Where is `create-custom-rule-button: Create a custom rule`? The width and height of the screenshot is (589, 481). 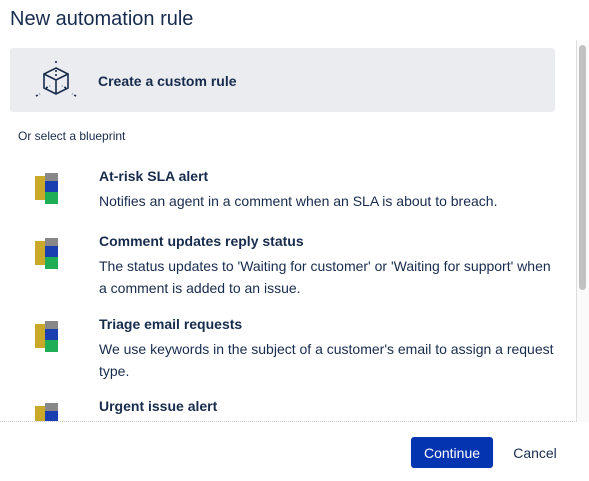 create-custom-rule-button: Create a custom rule is located at coordinates (282, 80).